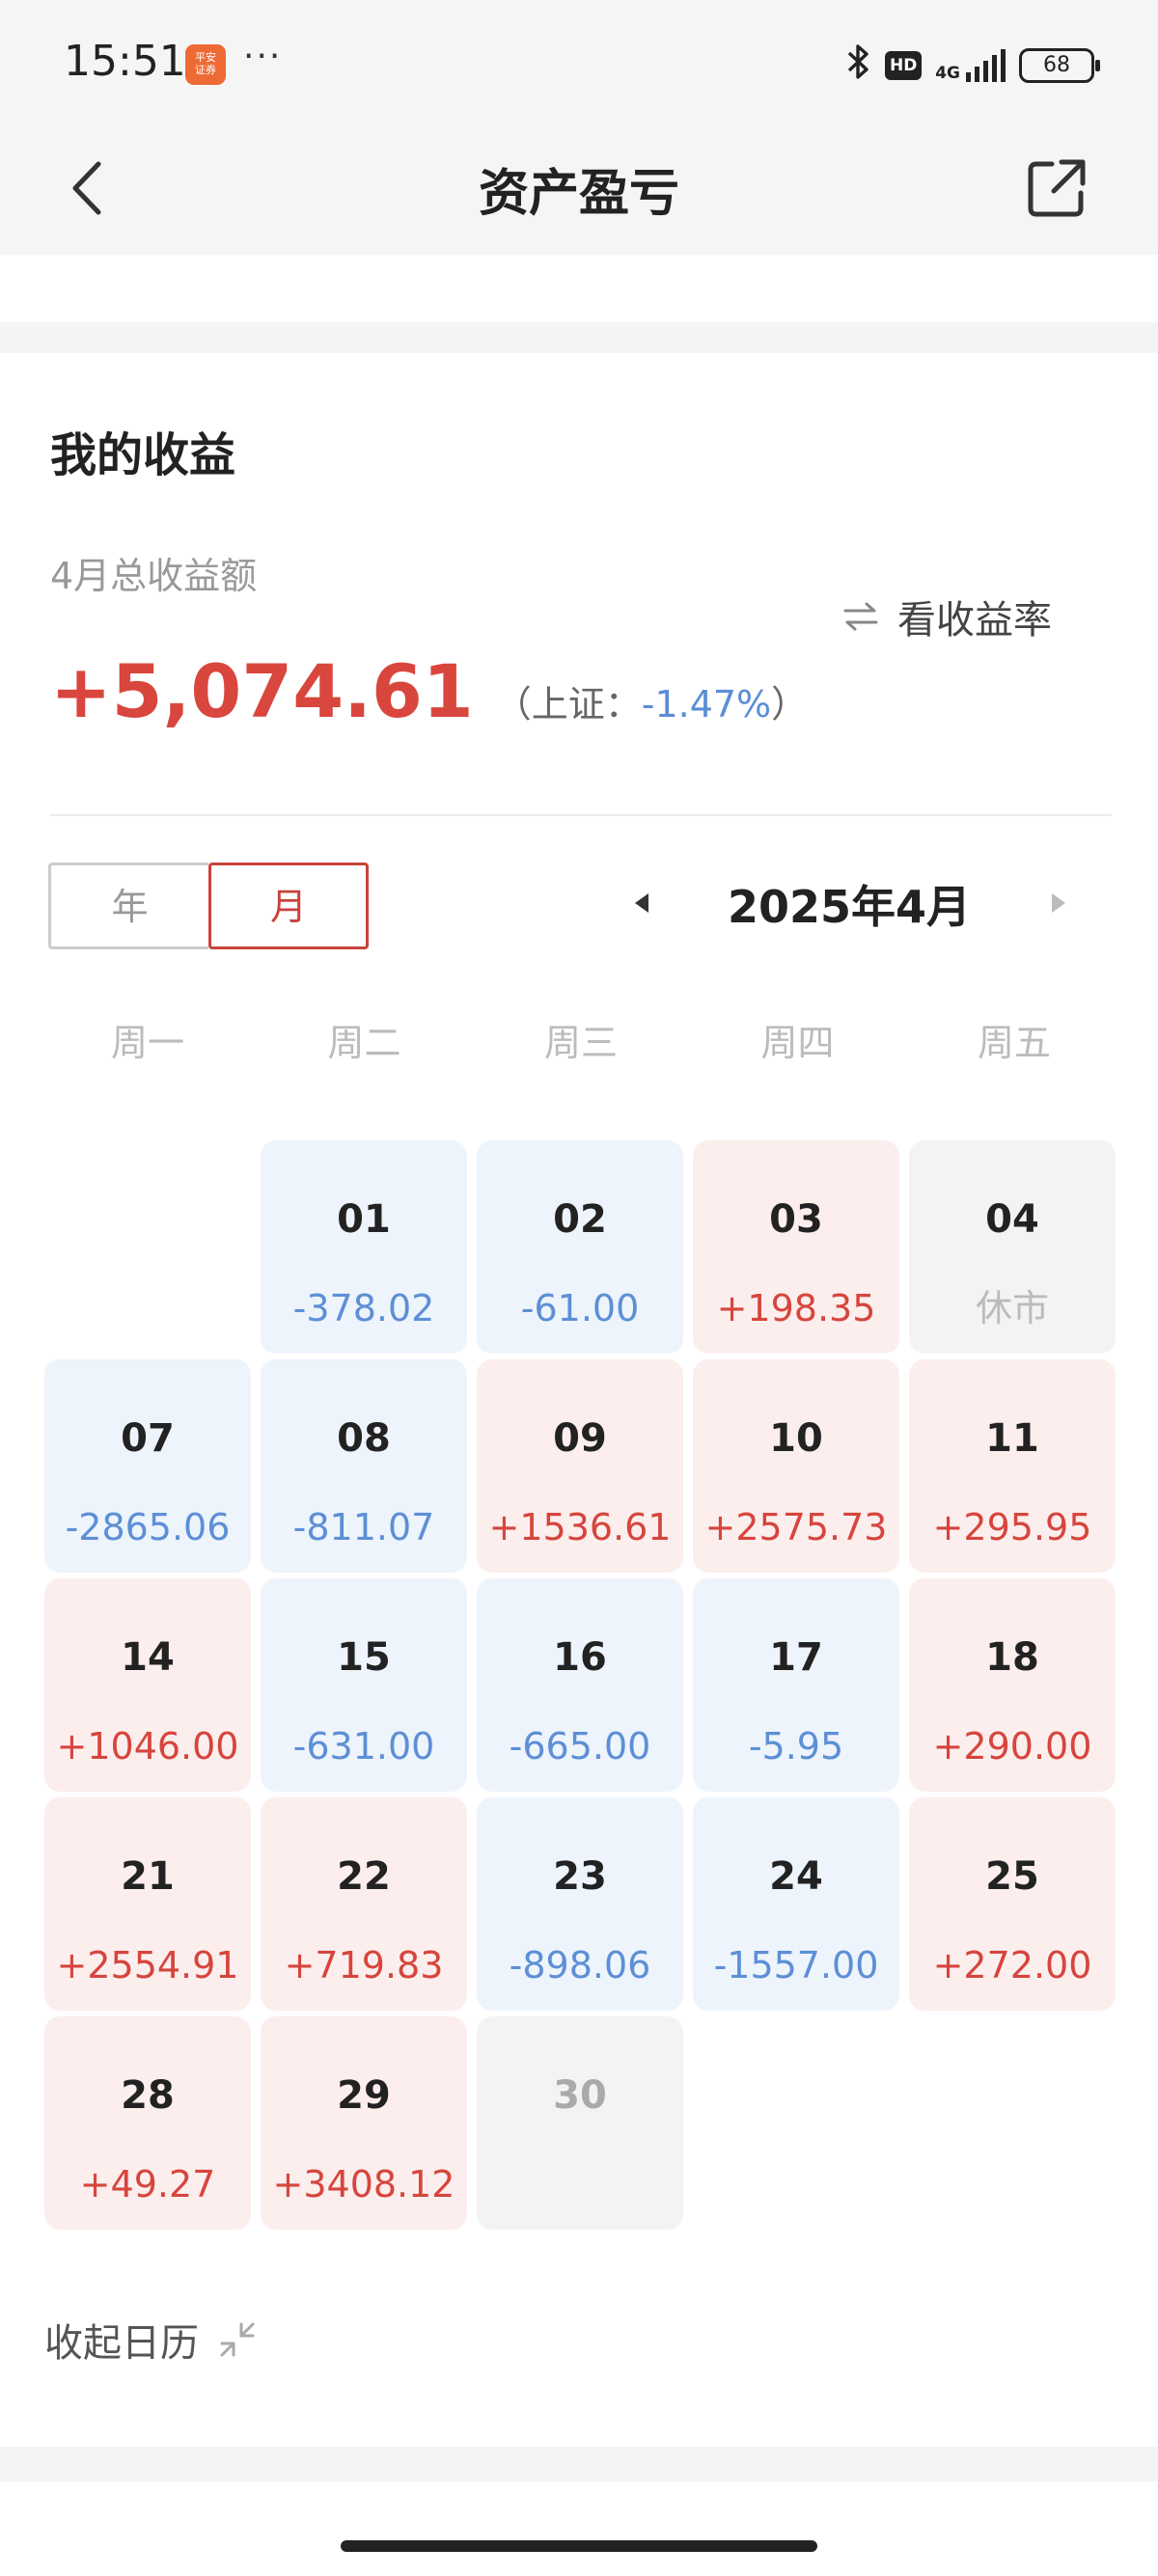 This screenshot has width=1158, height=2576. Describe the element at coordinates (580, 2123) in the screenshot. I see `calendar-day-cell: 30` at that location.